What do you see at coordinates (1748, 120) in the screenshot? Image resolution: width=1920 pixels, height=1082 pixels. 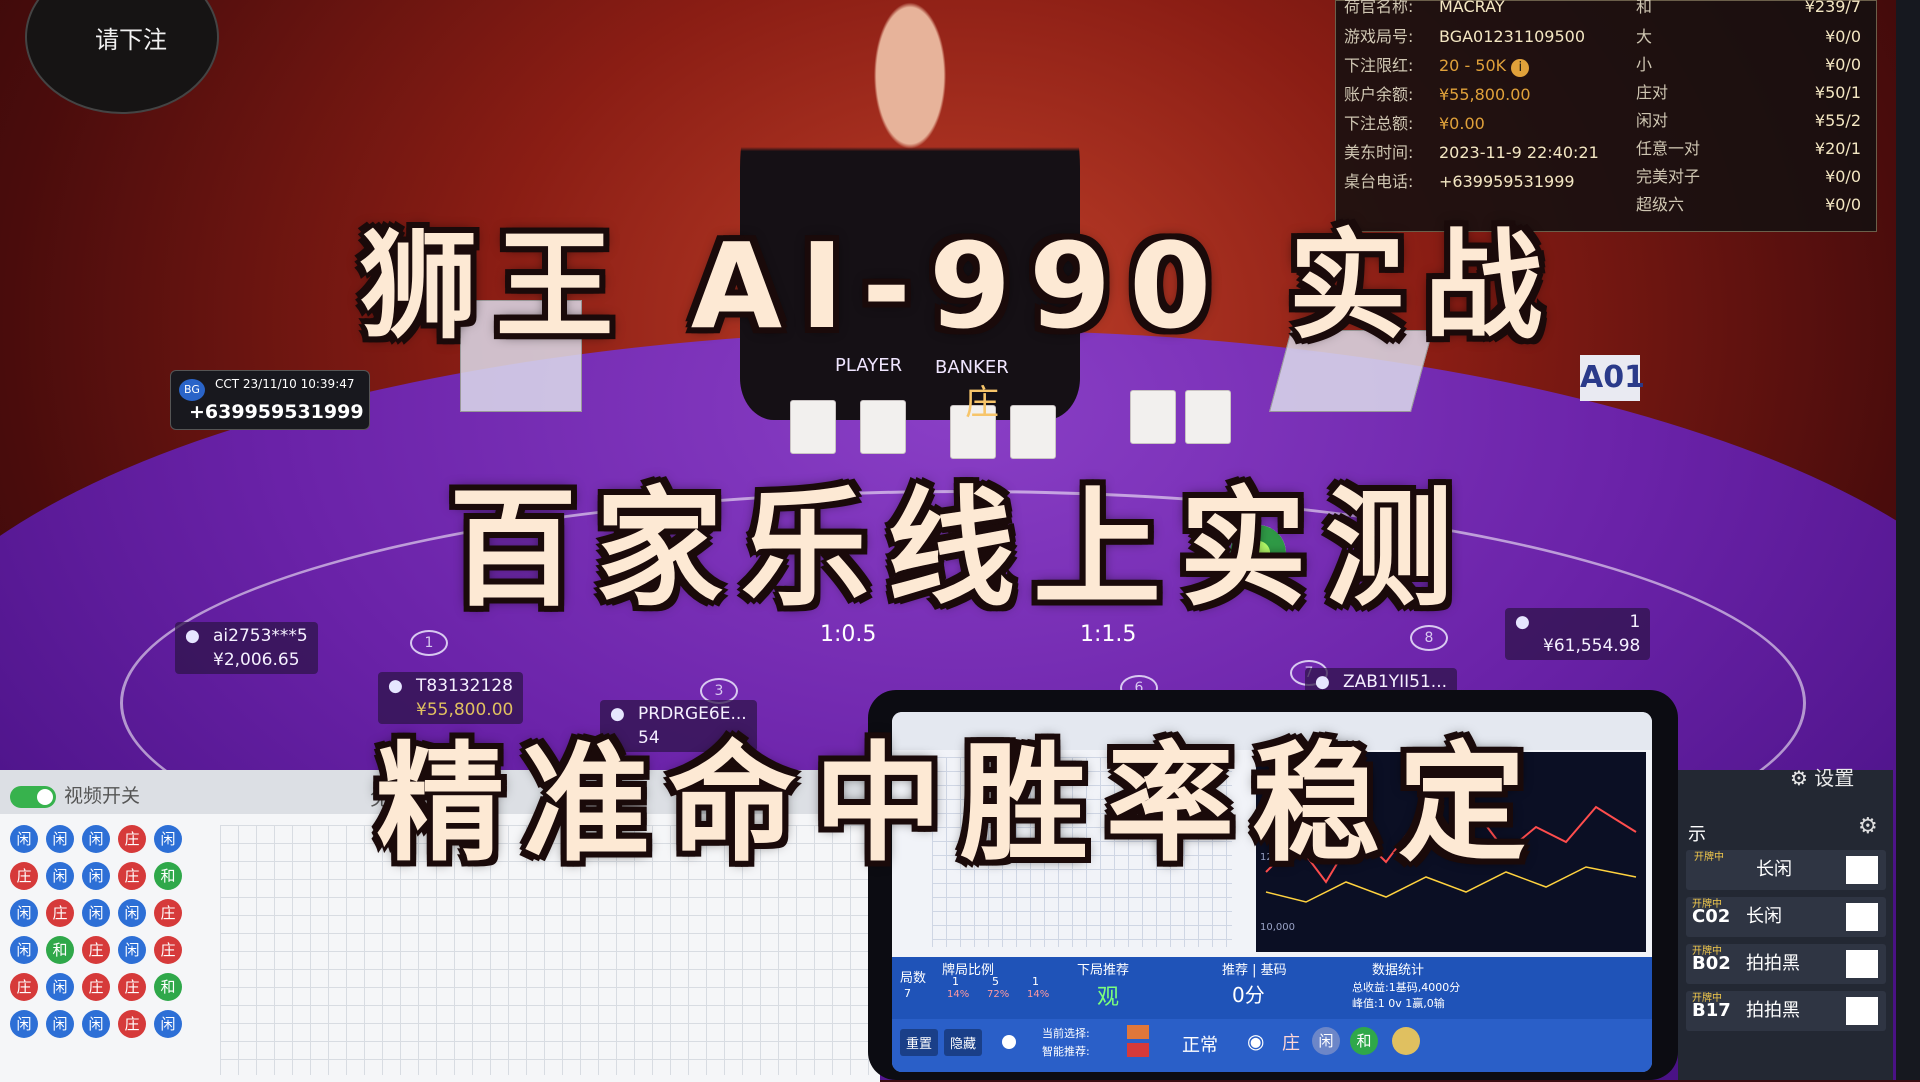 I see `odds-row: 闲对 ¥55/2` at bounding box center [1748, 120].